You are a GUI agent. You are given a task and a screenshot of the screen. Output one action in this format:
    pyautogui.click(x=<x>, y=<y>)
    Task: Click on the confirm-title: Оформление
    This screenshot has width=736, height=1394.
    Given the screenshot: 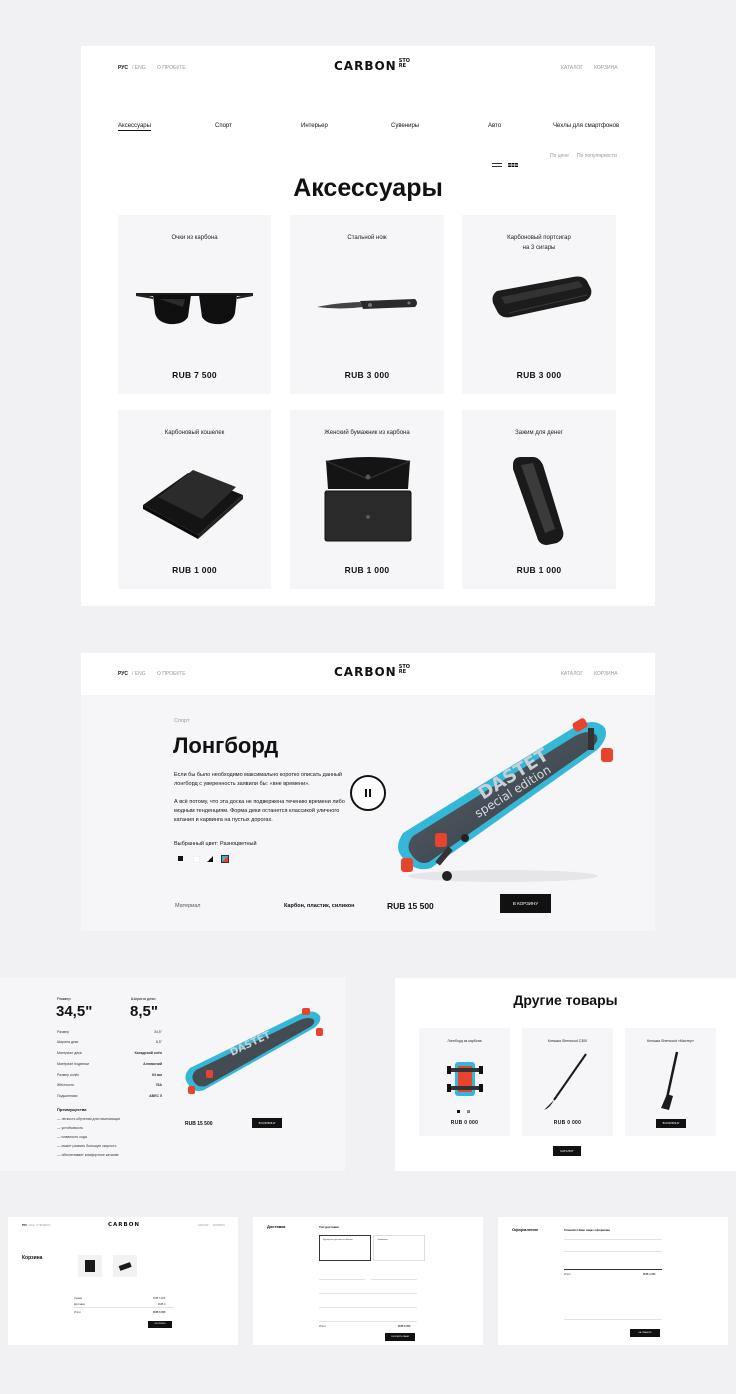 What is the action you would take?
    pyautogui.click(x=525, y=1229)
    